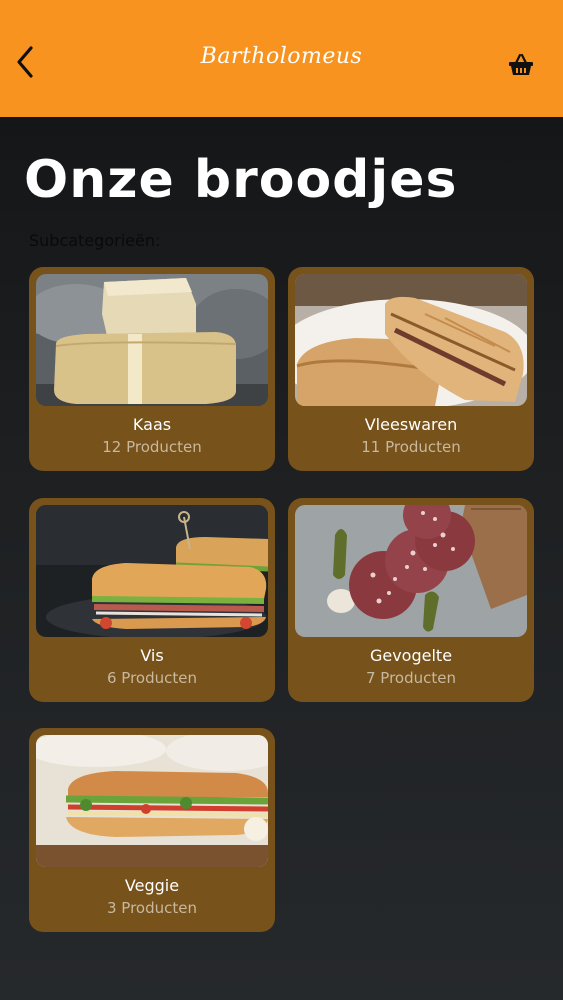 The image size is (563, 1000). What do you see at coordinates (152, 801) in the screenshot?
I see `veggie-sandwich-photo` at bounding box center [152, 801].